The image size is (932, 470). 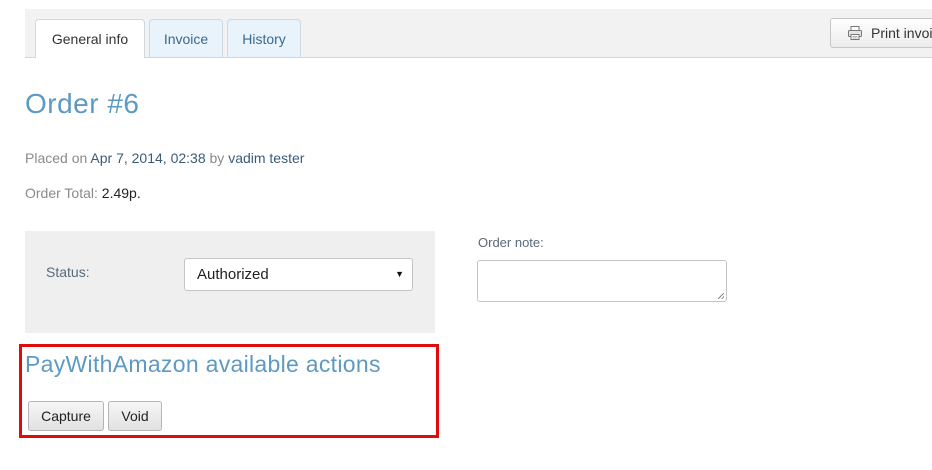 What do you see at coordinates (901, 33) in the screenshot?
I see `print-invoice-label: Print invoi` at bounding box center [901, 33].